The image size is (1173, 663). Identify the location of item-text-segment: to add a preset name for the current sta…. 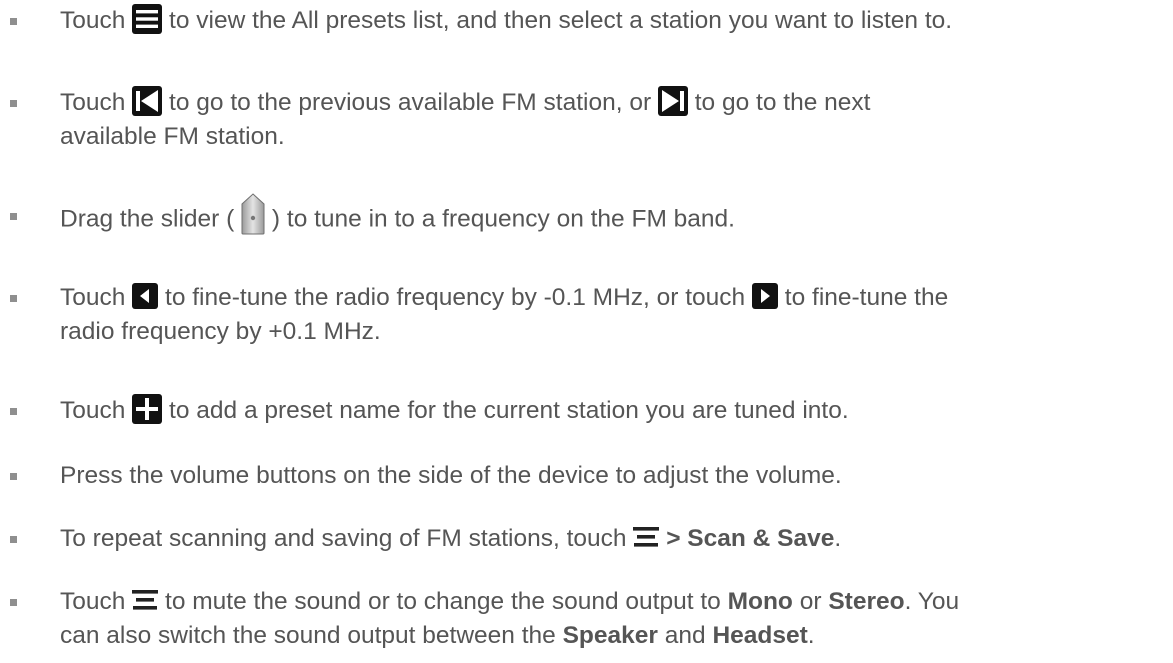
(509, 410).